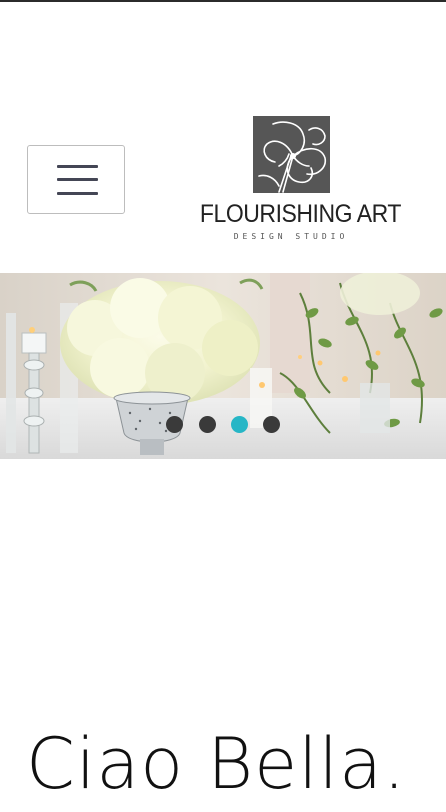  I want to click on site-logo: FLOURISHING ART DESIGN STUDIO, so click(296, 182).